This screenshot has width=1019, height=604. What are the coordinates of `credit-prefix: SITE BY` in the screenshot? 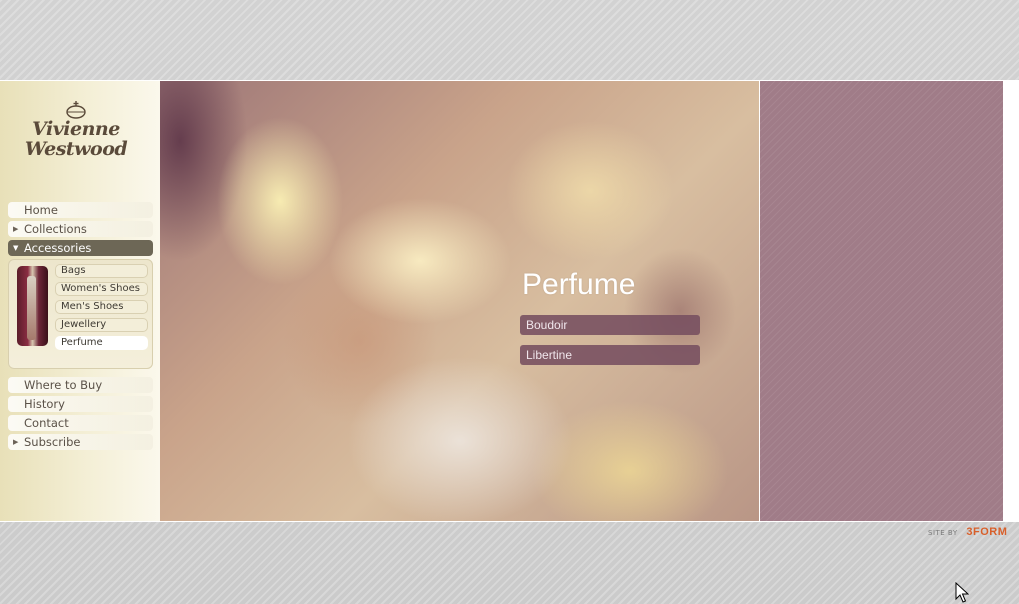 It's located at (943, 533).